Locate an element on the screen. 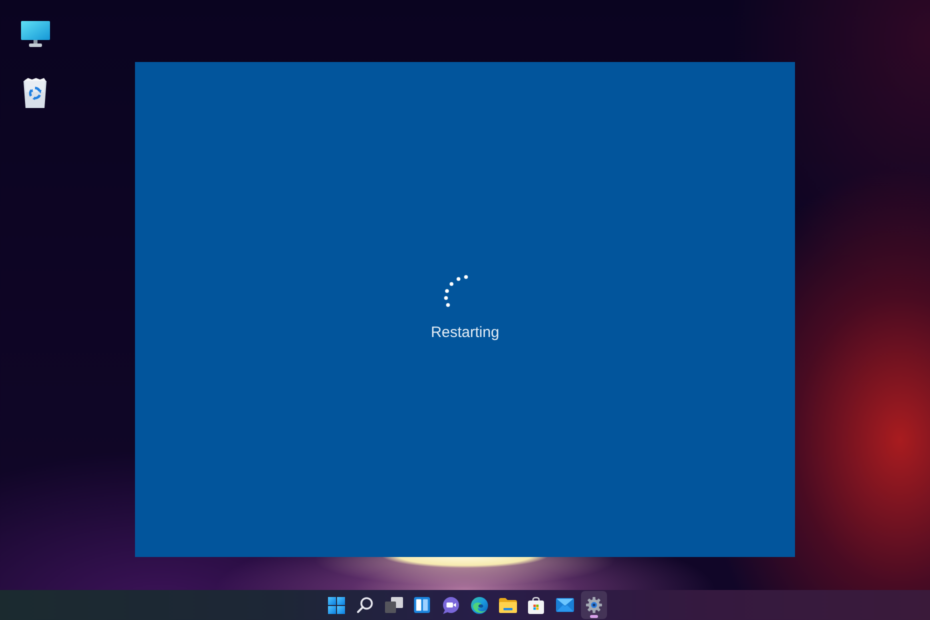 The height and width of the screenshot is (620, 930). restart-message: Restarting is located at coordinates (465, 333).